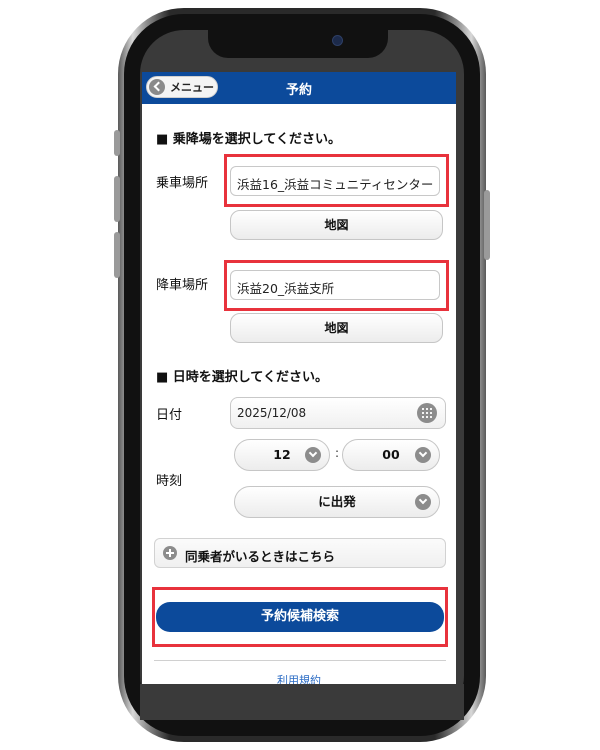 The height and width of the screenshot is (750, 600). I want to click on highlight-alighting, so click(336, 285).